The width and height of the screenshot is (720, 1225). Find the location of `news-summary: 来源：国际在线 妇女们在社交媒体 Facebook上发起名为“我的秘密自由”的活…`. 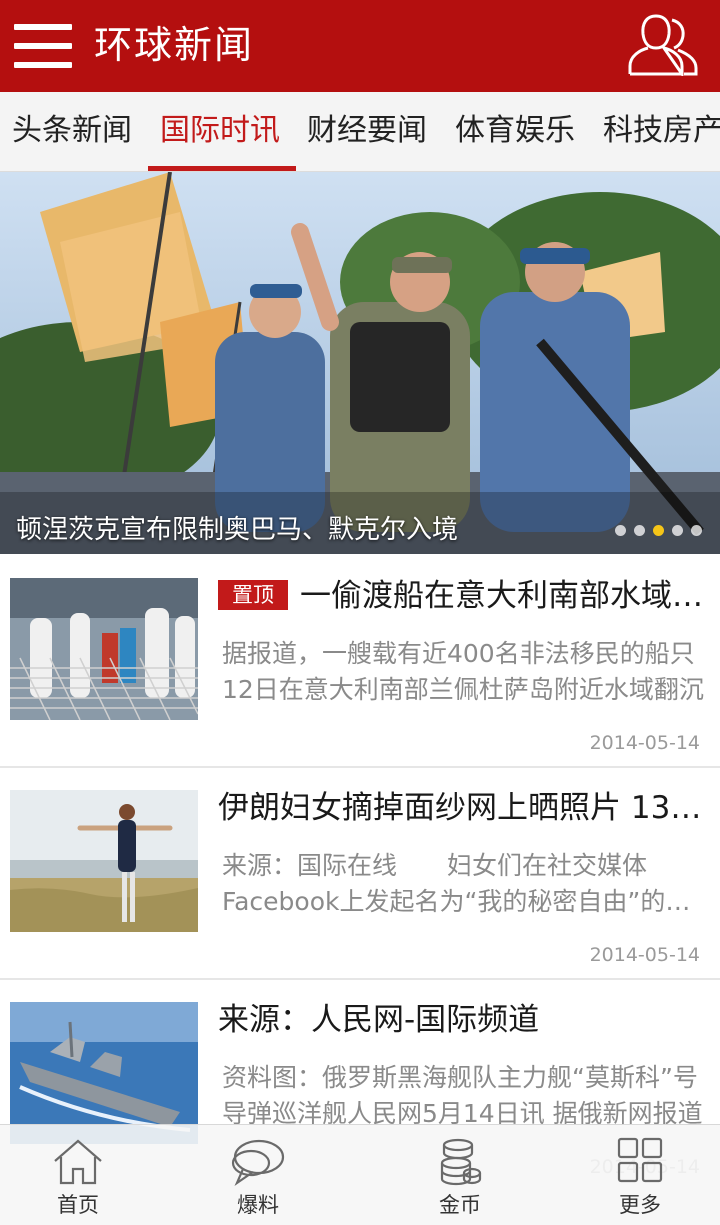

news-summary: 来源：国际在线 妇女们在社交媒体 Facebook上发起名为“我的秘密自由”的活… is located at coordinates (466, 884).